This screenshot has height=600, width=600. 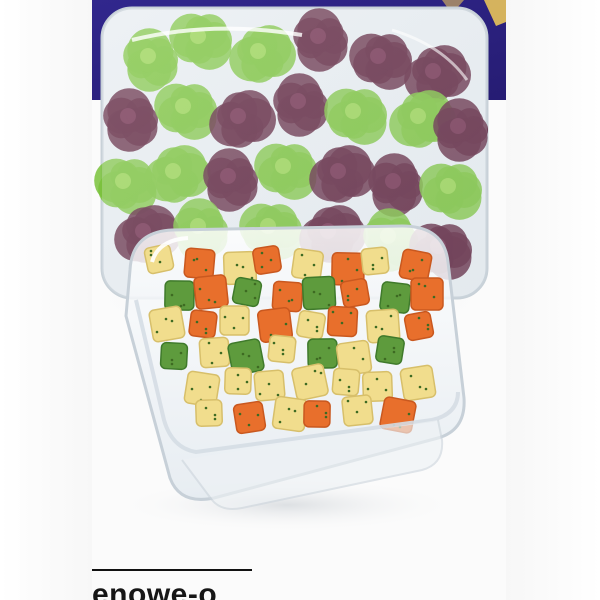 I want to click on caption-divider, so click(x=172, y=570).